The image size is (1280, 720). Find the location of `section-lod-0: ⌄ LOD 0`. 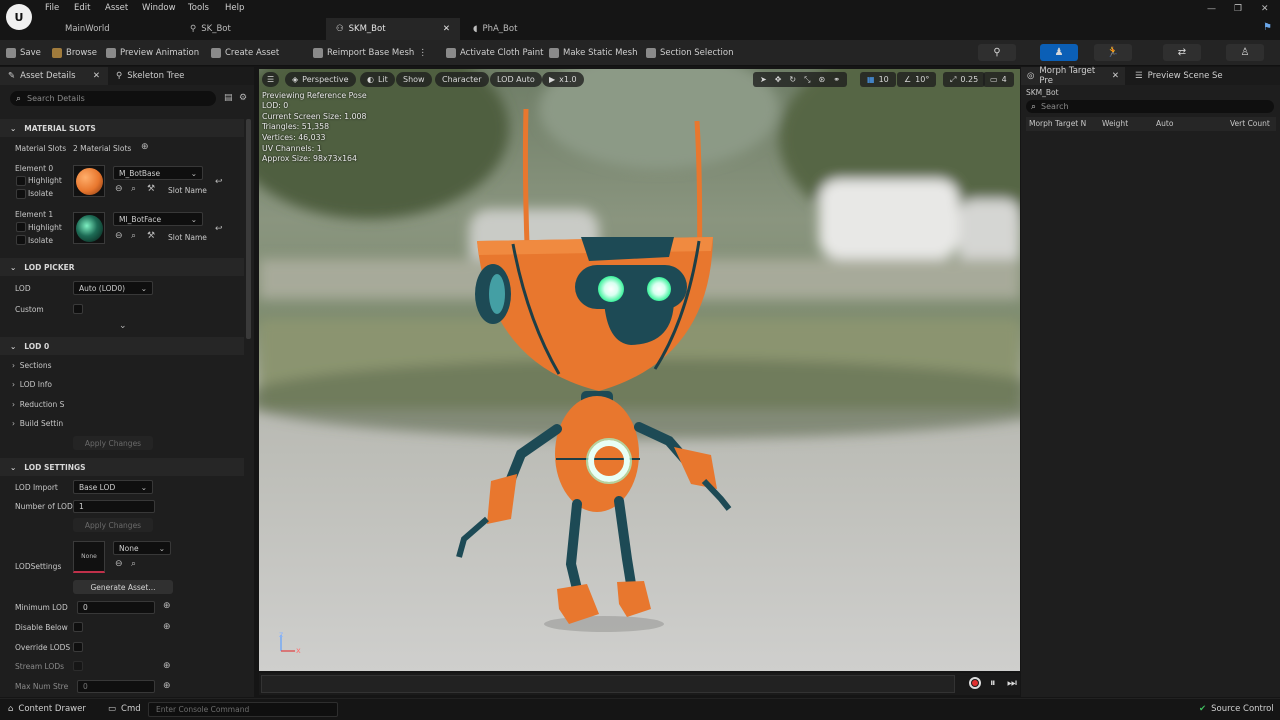

section-lod-0: ⌄ LOD 0 is located at coordinates (122, 346).